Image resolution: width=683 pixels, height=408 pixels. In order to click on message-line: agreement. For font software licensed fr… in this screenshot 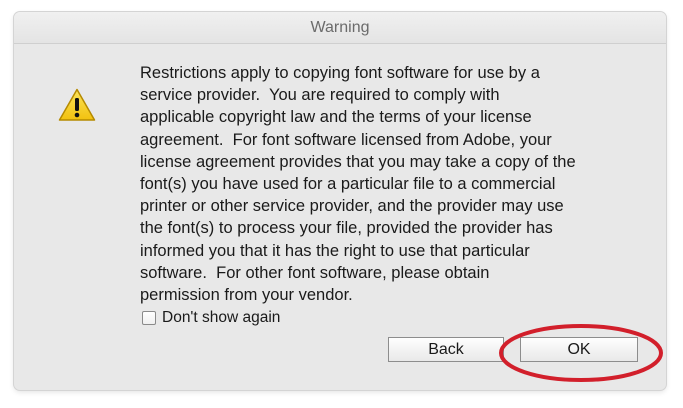, I will do `click(346, 139)`.